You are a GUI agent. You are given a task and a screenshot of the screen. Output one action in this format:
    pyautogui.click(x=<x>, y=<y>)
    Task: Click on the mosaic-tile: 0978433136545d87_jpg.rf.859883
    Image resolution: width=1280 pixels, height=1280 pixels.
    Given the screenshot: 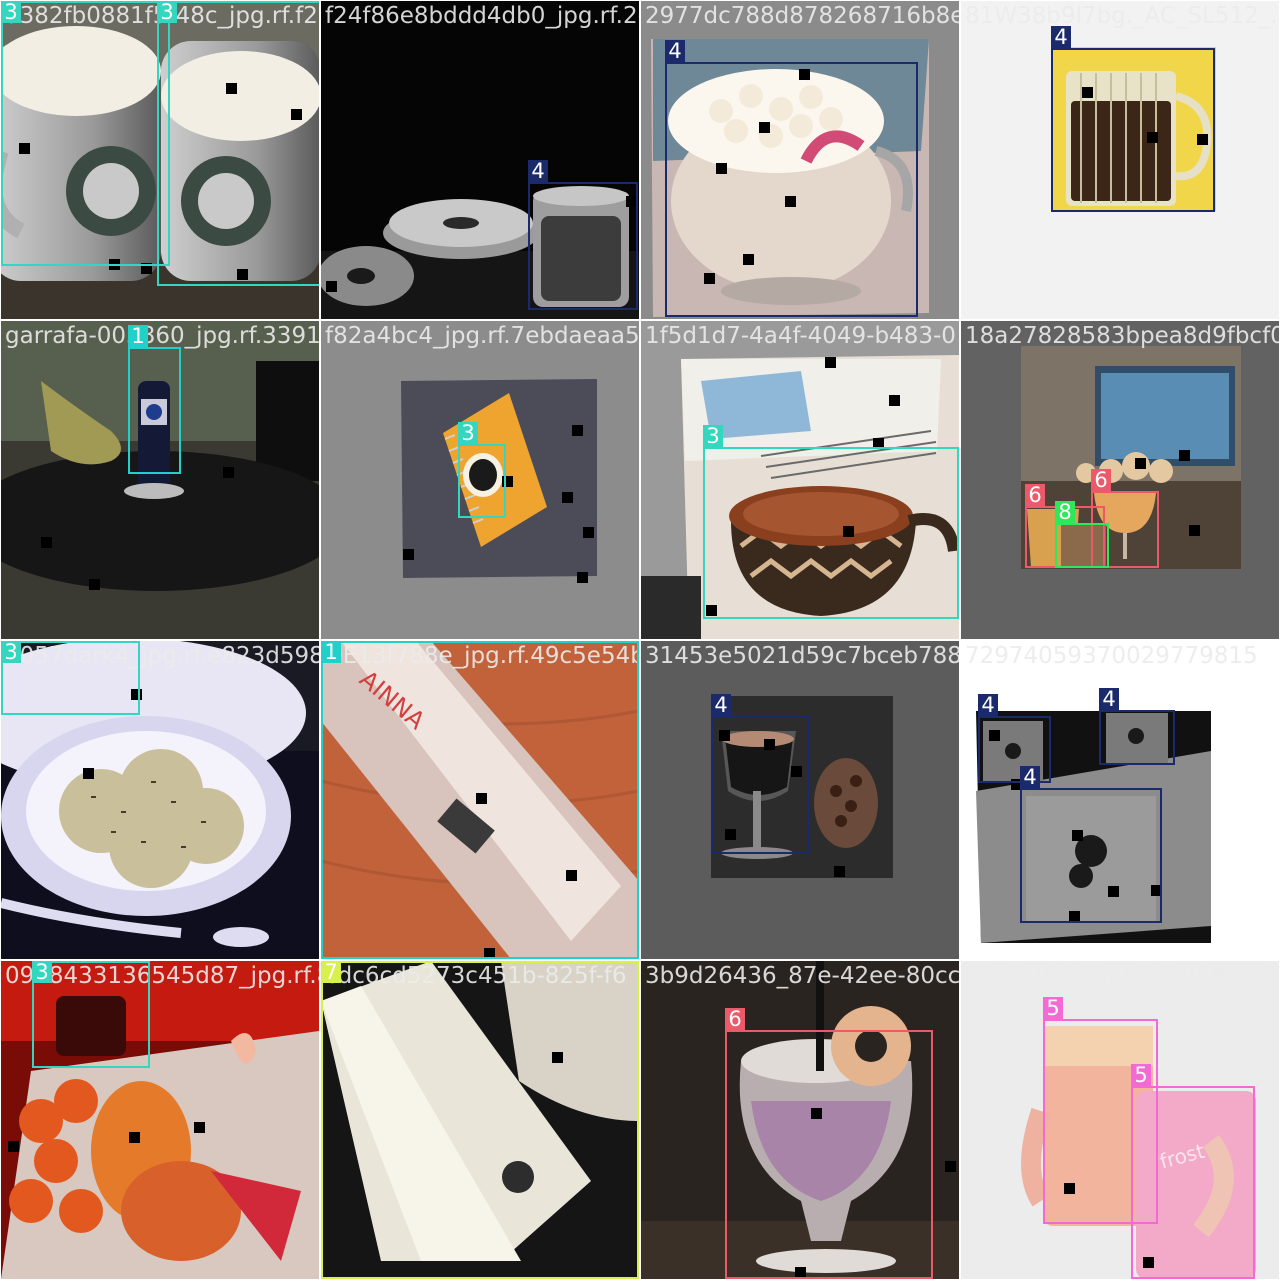 What is the action you would take?
    pyautogui.click(x=160, y=1120)
    